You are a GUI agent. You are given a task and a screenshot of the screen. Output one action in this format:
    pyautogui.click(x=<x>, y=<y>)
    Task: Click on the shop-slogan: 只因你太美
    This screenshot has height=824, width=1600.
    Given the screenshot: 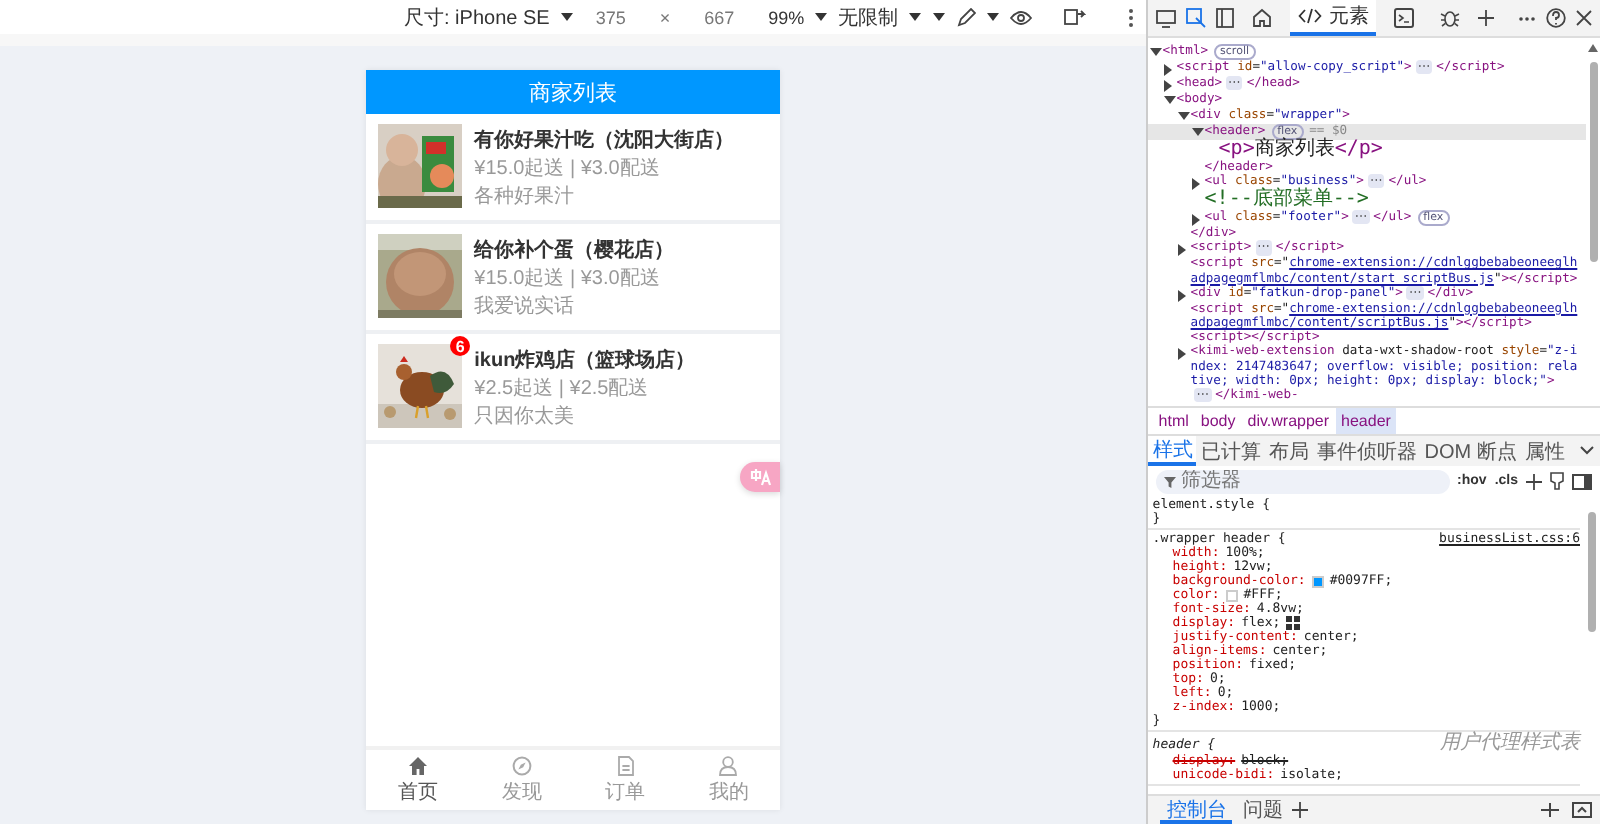 What is the action you would take?
    pyautogui.click(x=525, y=418)
    